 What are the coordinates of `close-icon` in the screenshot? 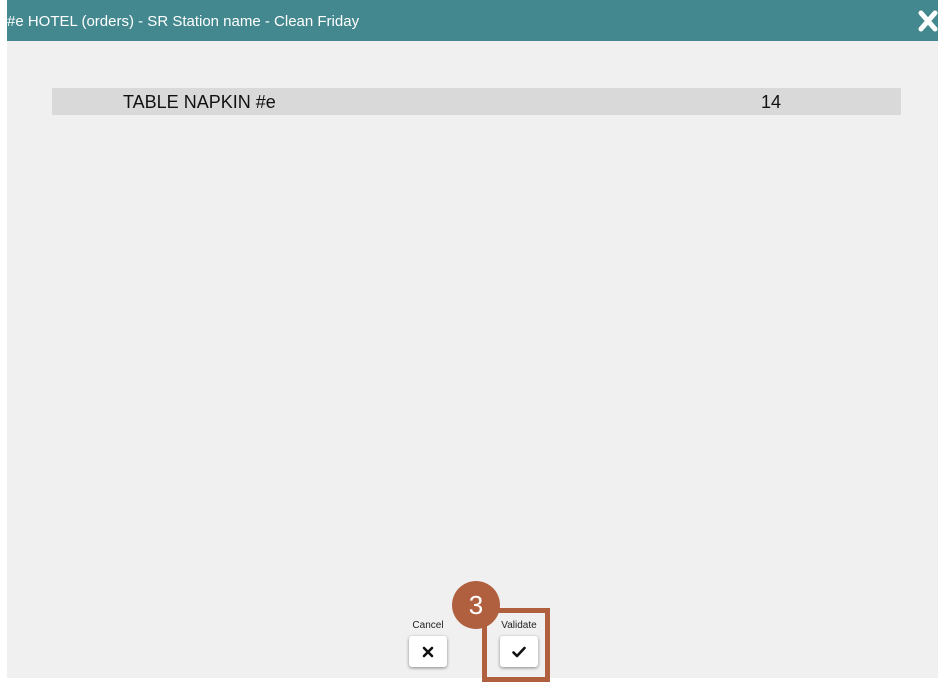 It's located at (928, 21).